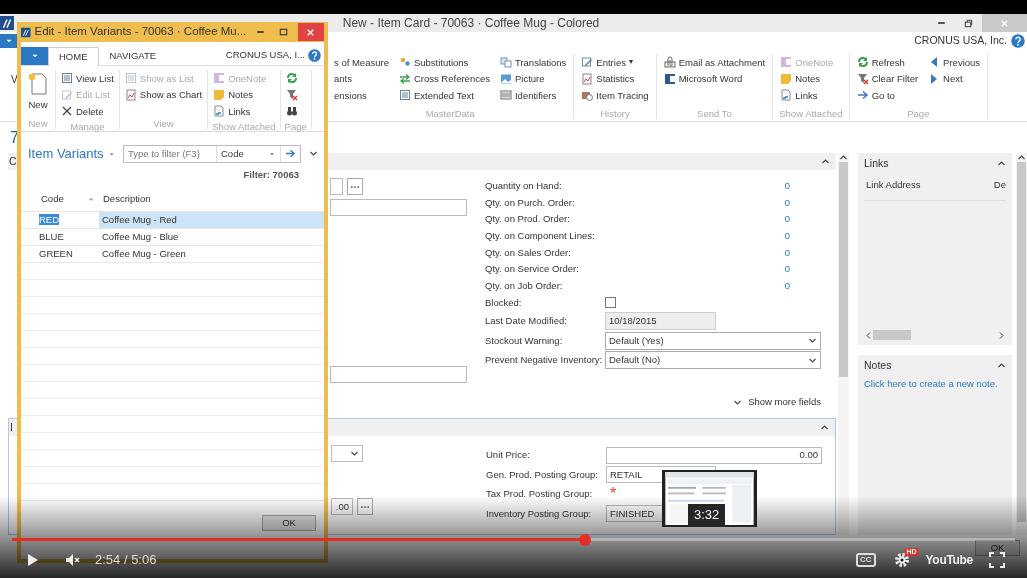  I want to click on column-header: Code, so click(52, 199).